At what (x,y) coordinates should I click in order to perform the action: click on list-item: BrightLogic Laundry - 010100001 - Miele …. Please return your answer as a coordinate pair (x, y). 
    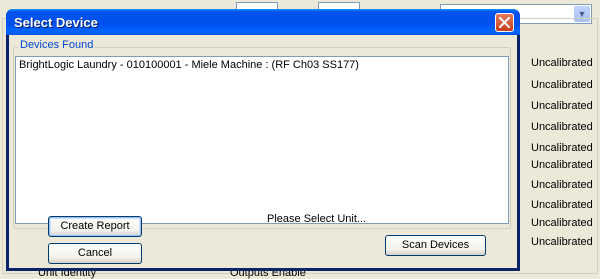
    Looking at the image, I should click on (189, 65).